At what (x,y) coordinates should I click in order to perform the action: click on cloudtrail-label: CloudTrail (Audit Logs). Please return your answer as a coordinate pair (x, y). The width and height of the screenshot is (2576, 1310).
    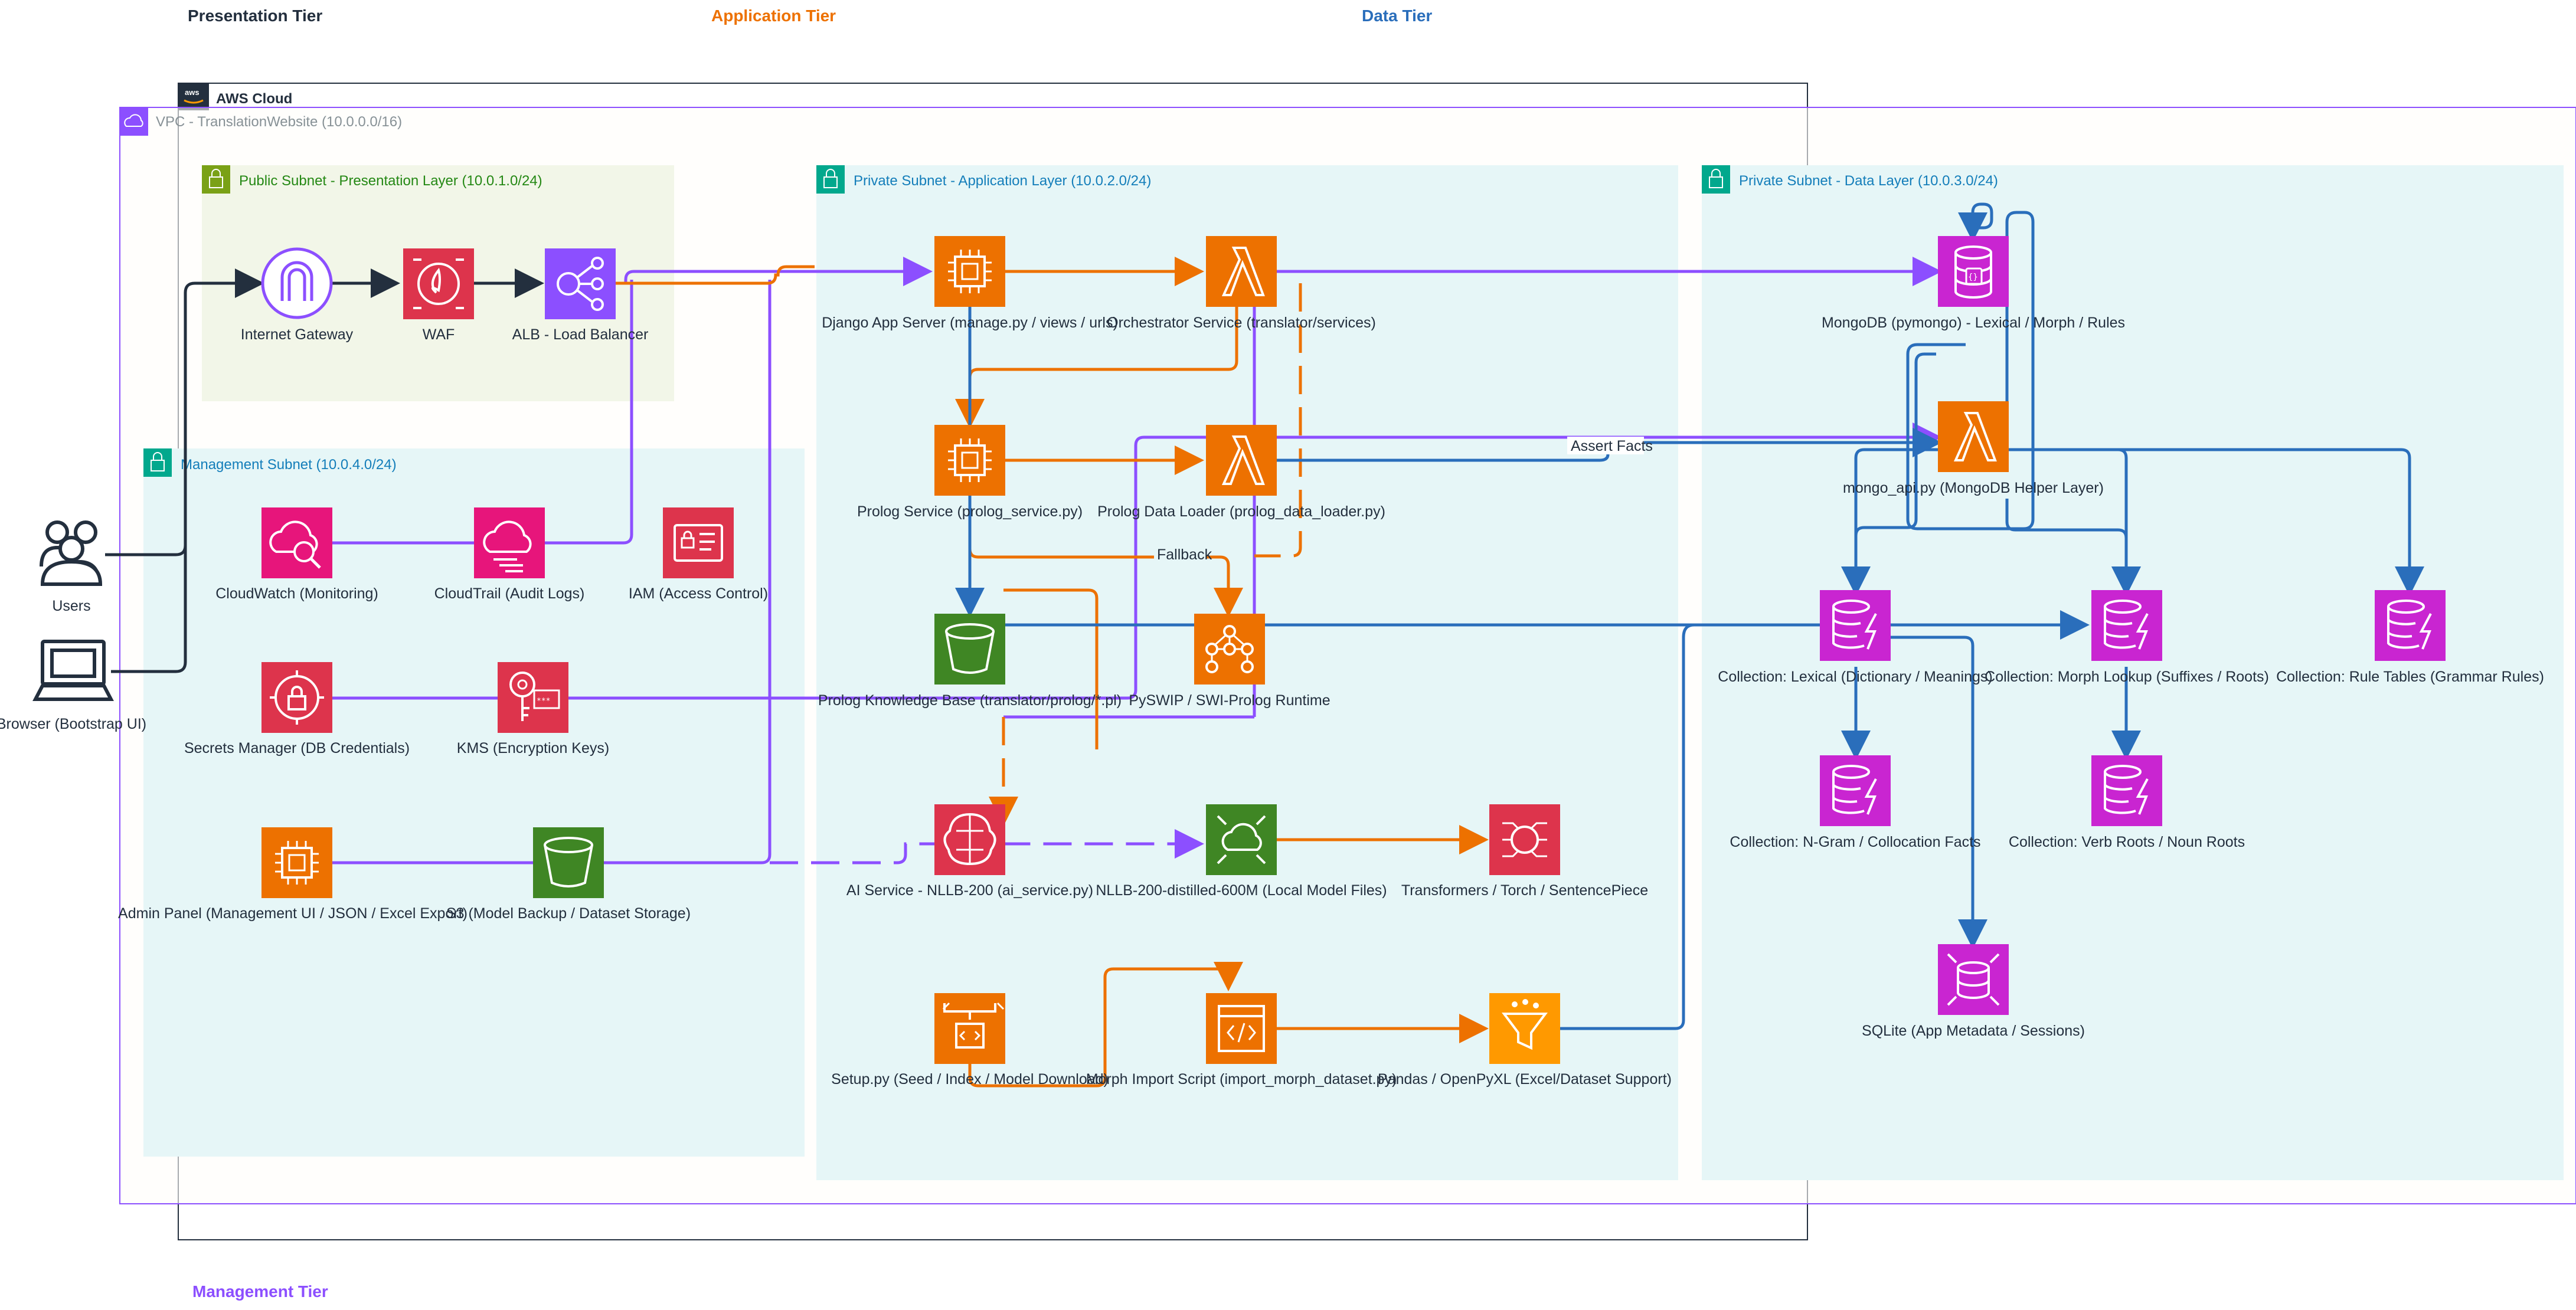
    Looking at the image, I should click on (509, 593).